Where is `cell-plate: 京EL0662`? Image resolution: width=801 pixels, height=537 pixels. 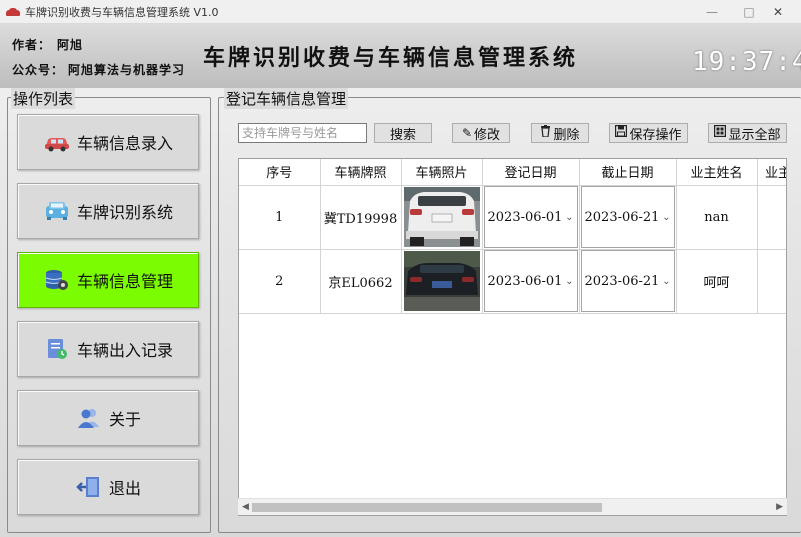 cell-plate: 京EL0662 is located at coordinates (361, 281).